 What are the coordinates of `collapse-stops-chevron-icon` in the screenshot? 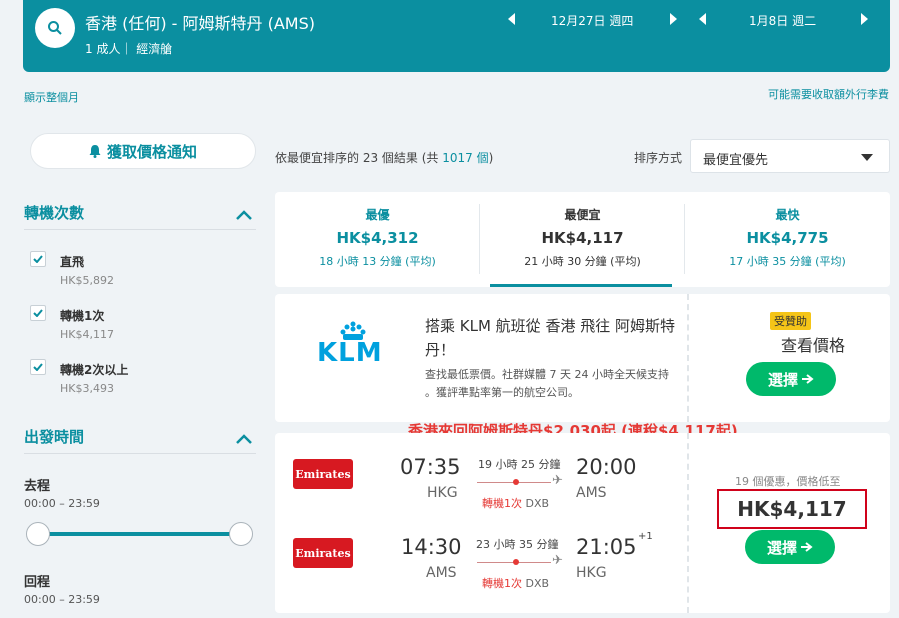 It's located at (244, 214).